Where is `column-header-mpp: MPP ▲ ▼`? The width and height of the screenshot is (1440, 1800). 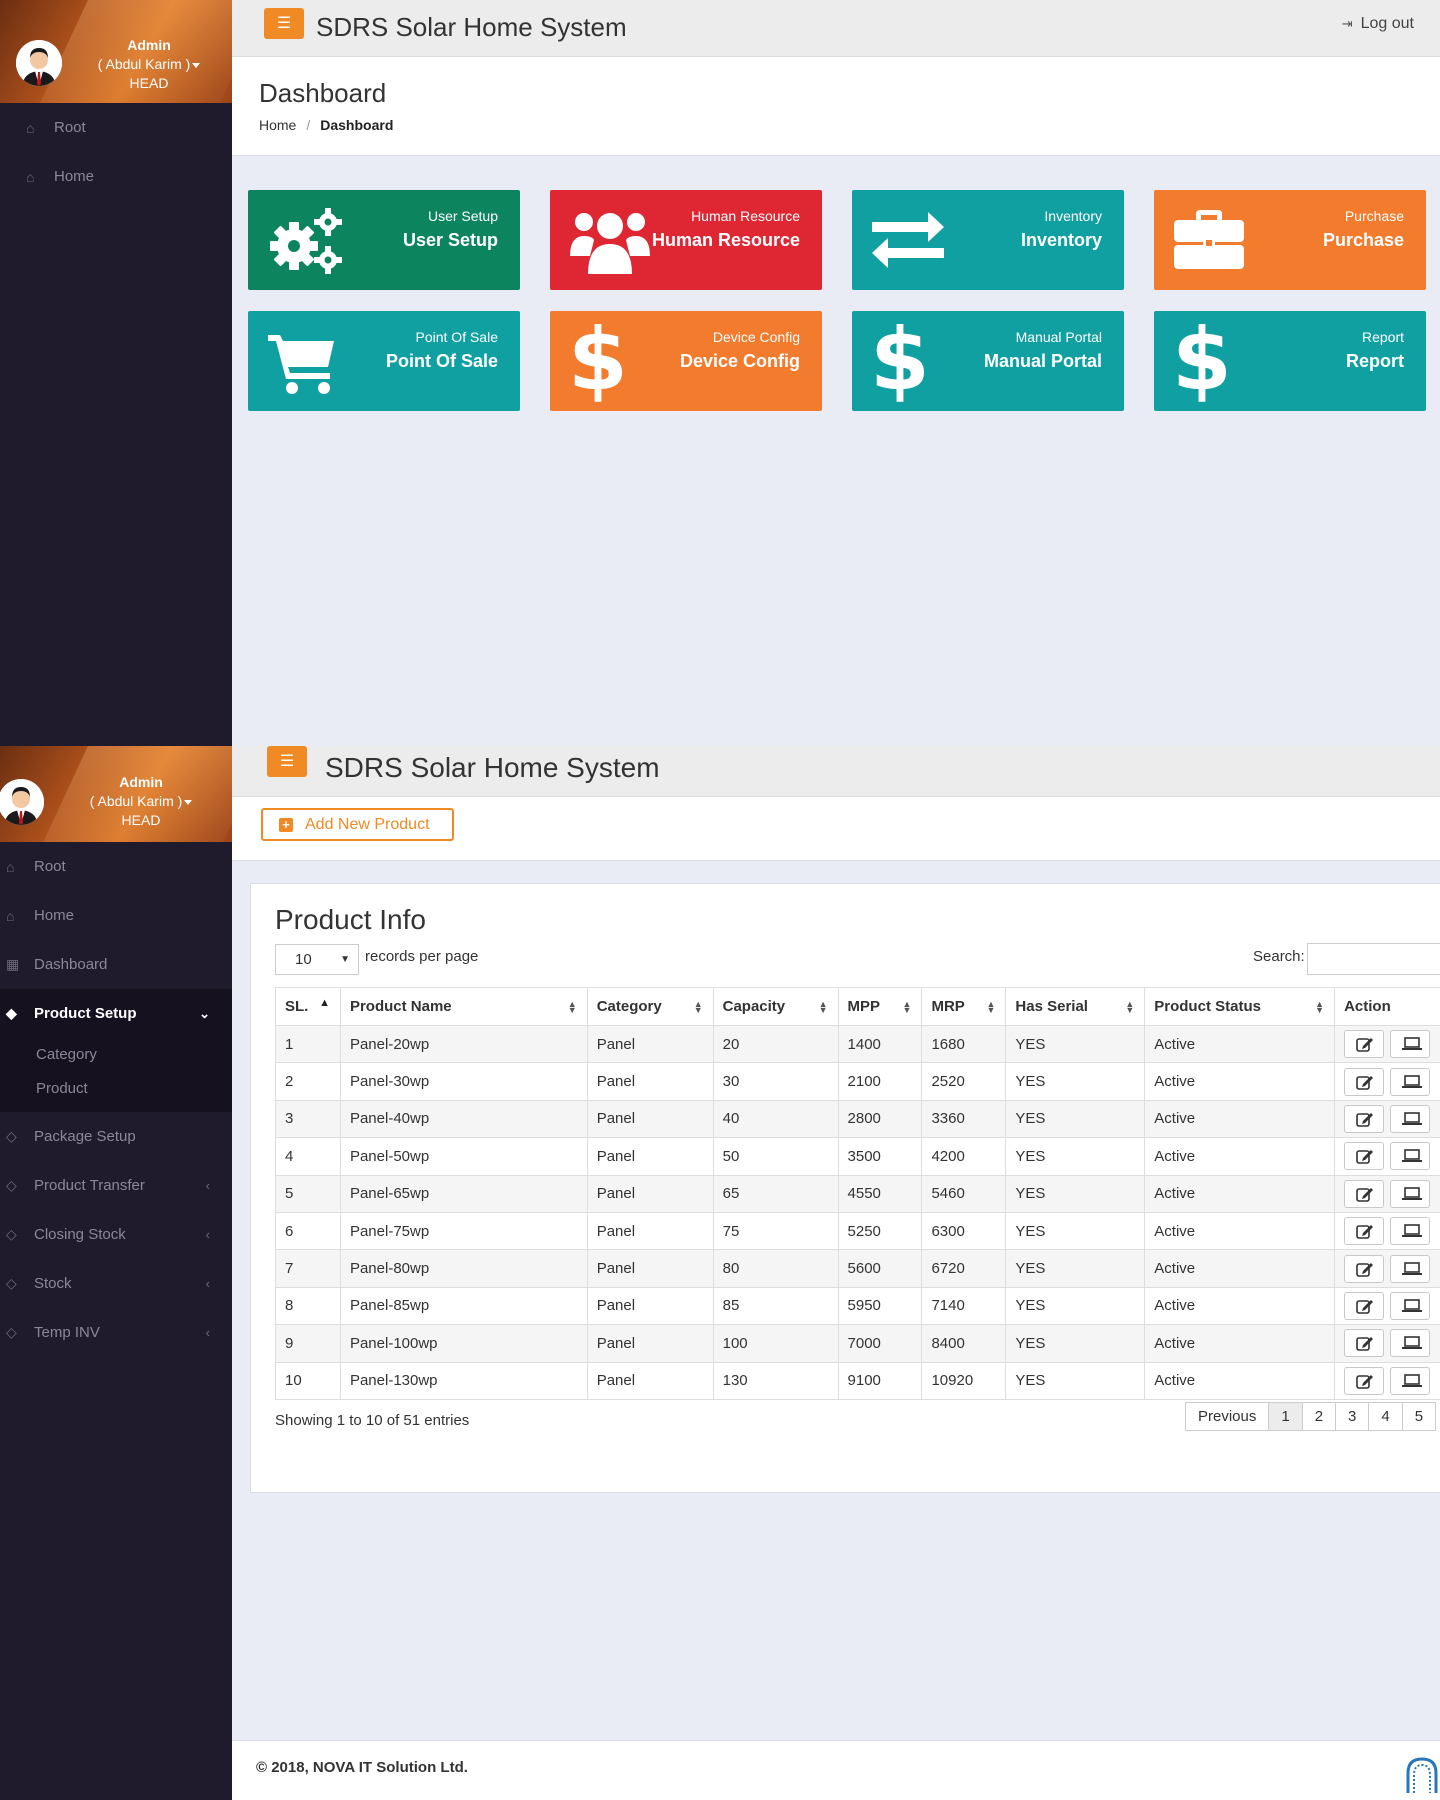
column-header-mpp: MPP ▲ ▼ is located at coordinates (880, 1006).